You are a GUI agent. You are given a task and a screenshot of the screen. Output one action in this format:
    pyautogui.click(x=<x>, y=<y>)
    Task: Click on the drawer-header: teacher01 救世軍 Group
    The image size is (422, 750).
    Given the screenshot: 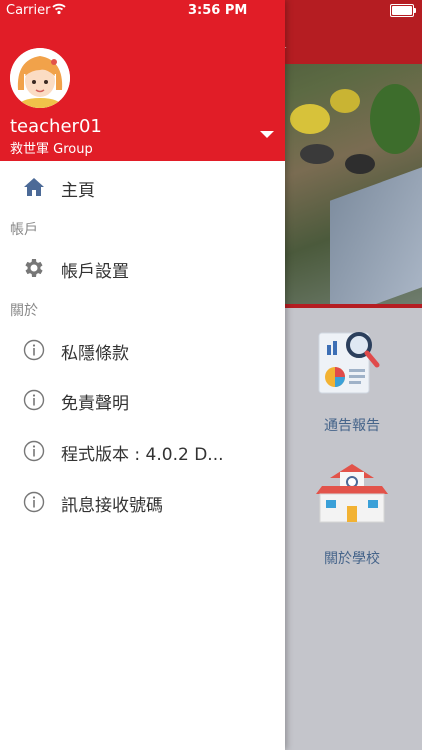 What is the action you would take?
    pyautogui.click(x=142, y=80)
    